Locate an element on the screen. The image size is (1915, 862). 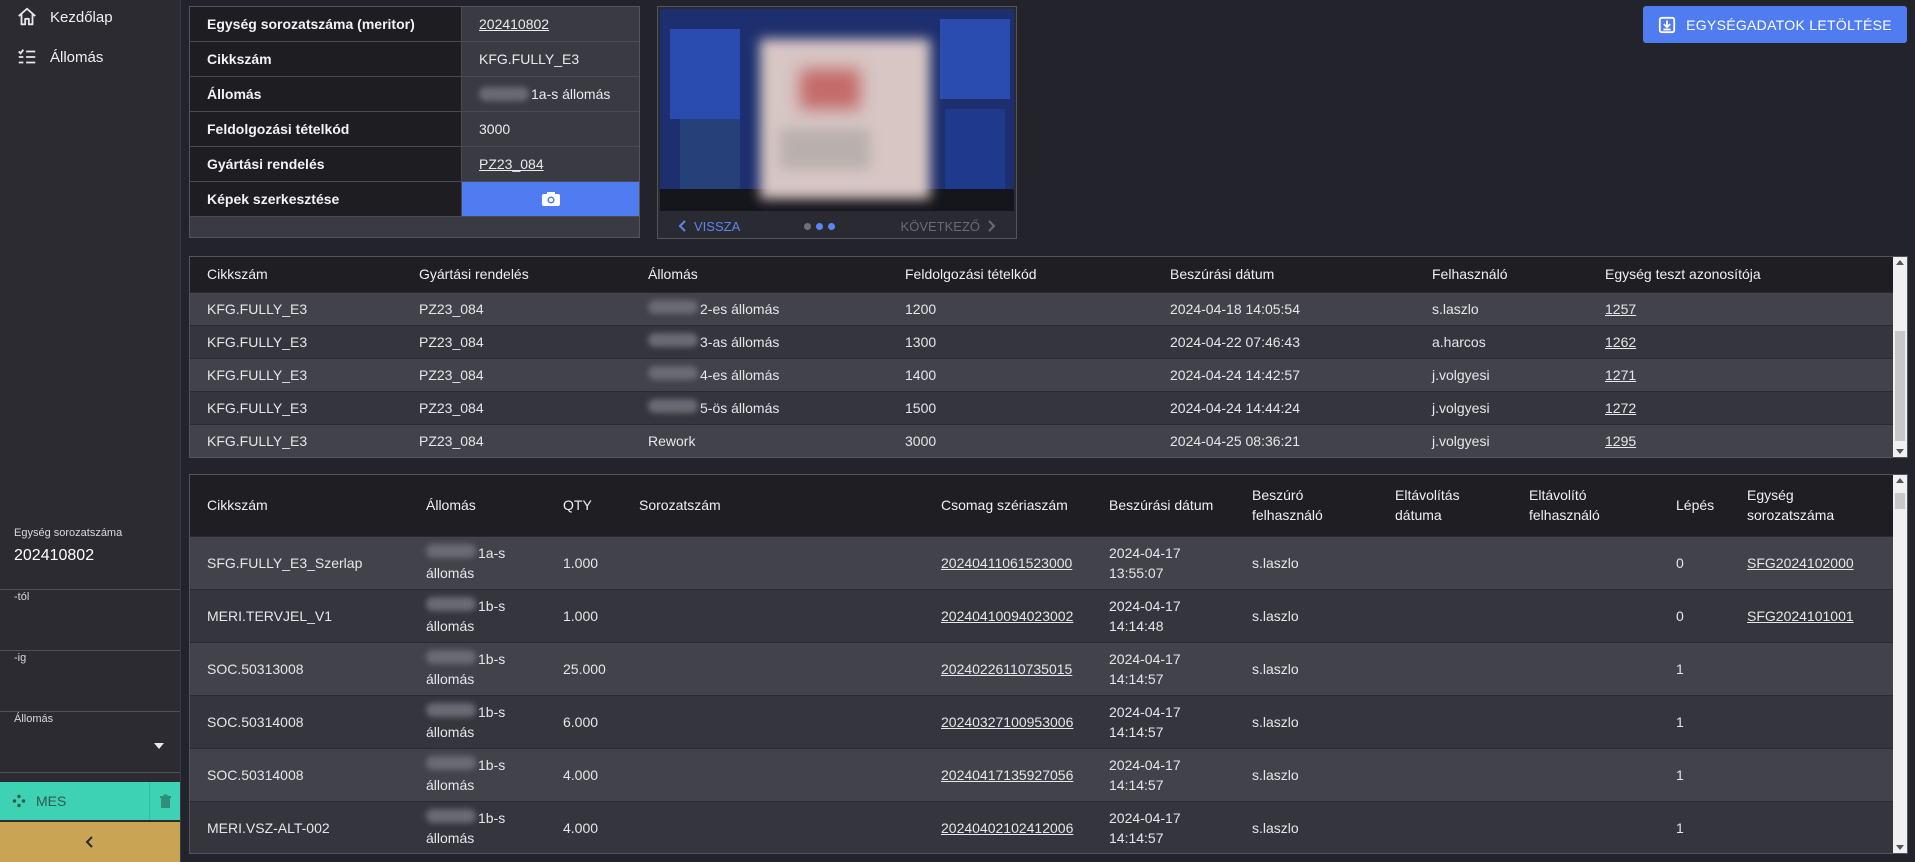
info-row-serial: Egység sorozatszáma (meritor) 202410802 is located at coordinates (414, 24).